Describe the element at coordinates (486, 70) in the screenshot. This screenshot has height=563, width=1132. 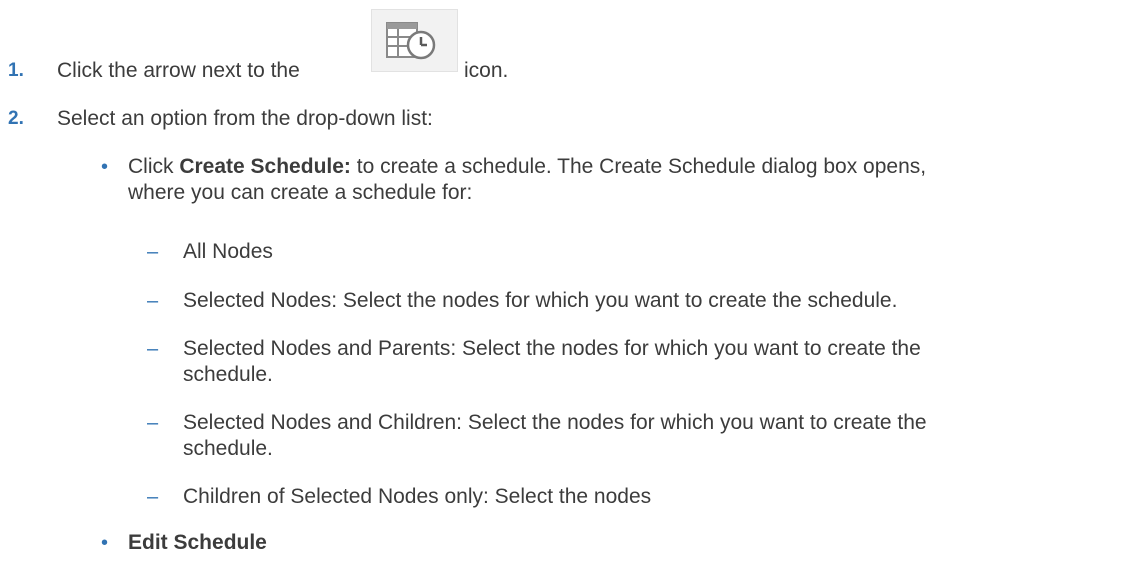
I see `step-text-after: icon.` at that location.